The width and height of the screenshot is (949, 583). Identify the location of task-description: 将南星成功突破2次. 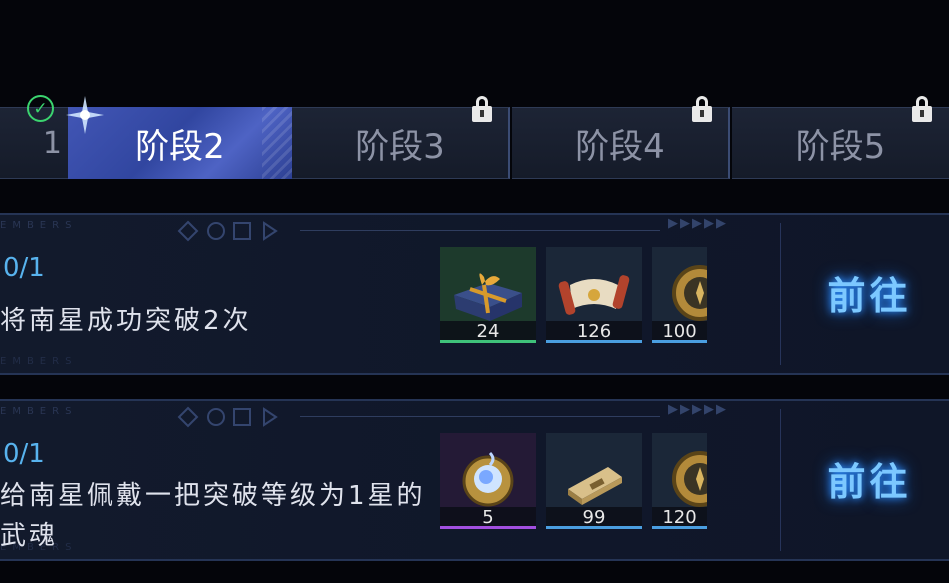
(126, 321).